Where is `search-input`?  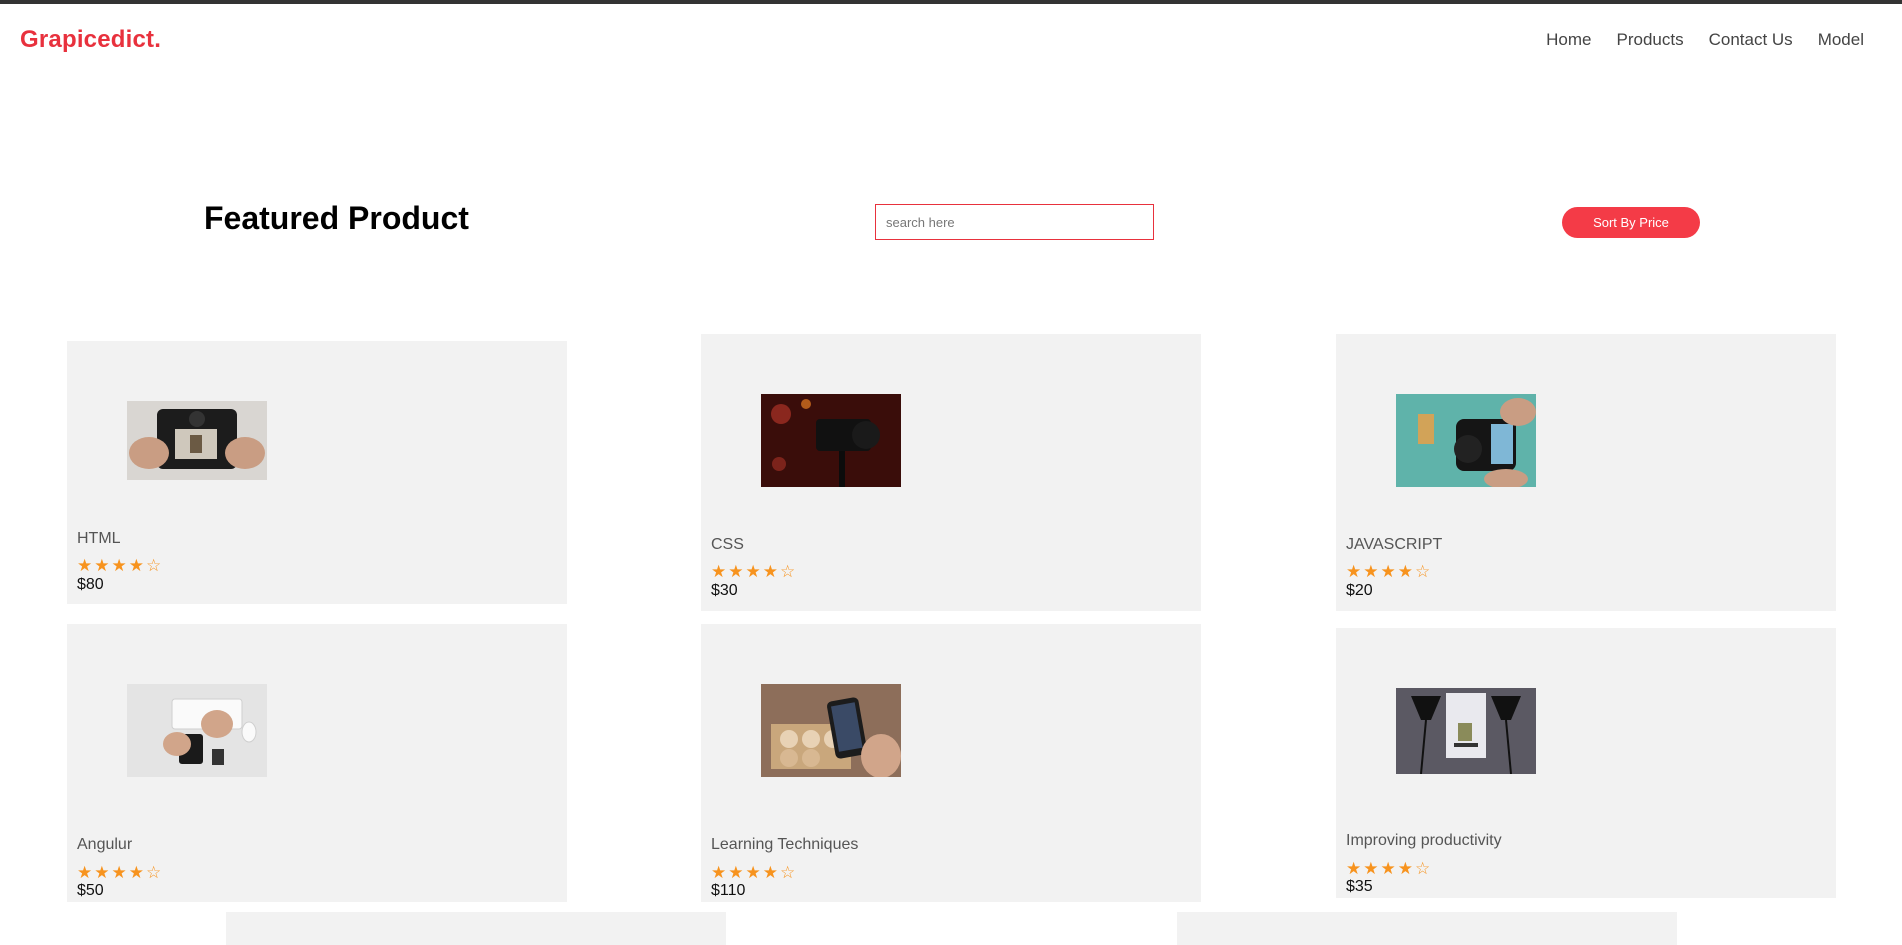 search-input is located at coordinates (1014, 222).